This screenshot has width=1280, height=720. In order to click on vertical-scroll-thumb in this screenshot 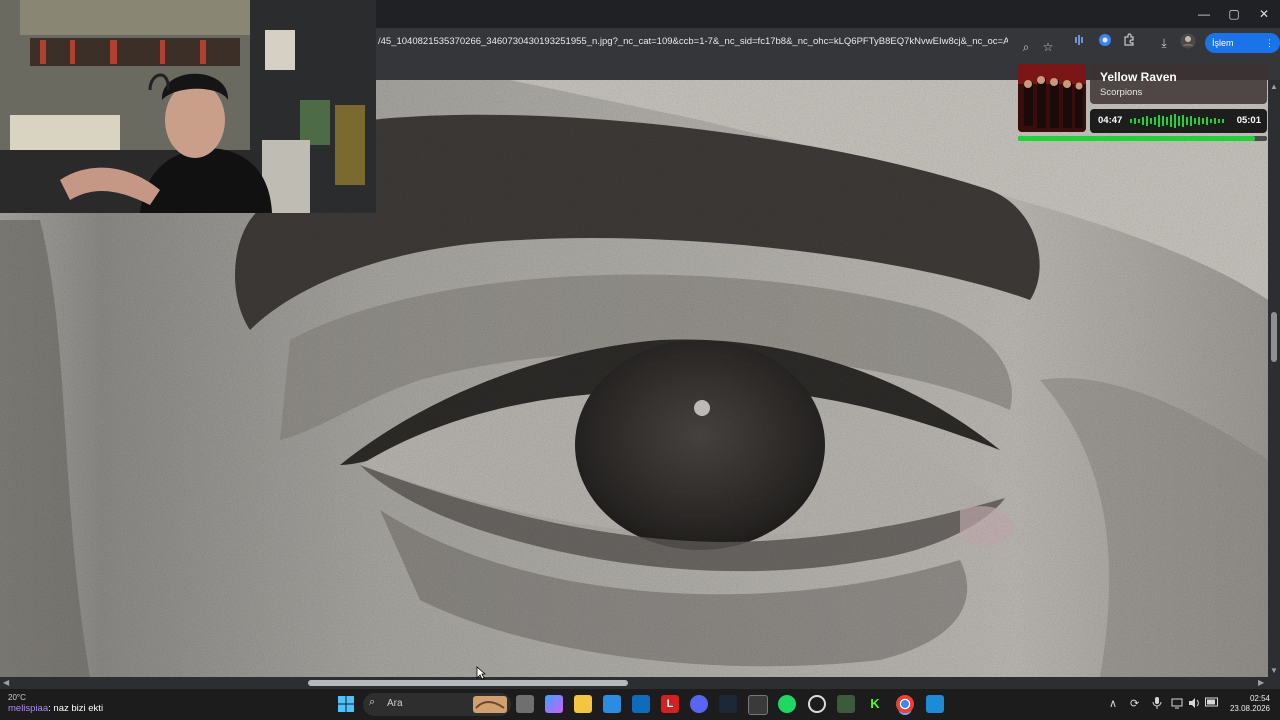, I will do `click(1274, 337)`.